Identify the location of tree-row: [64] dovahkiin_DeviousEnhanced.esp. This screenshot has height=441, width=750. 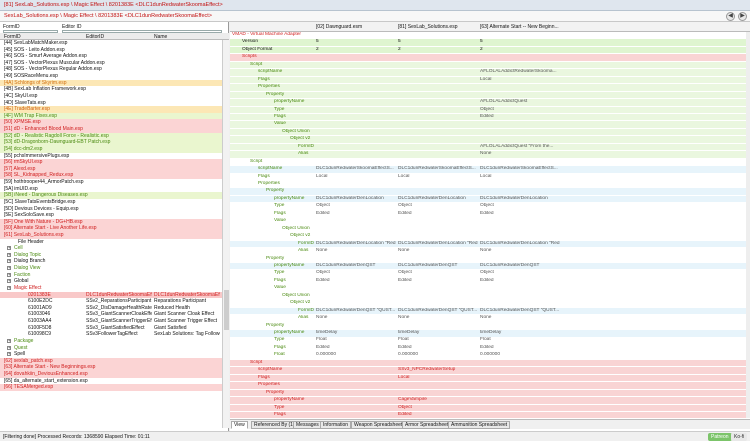
(111, 374).